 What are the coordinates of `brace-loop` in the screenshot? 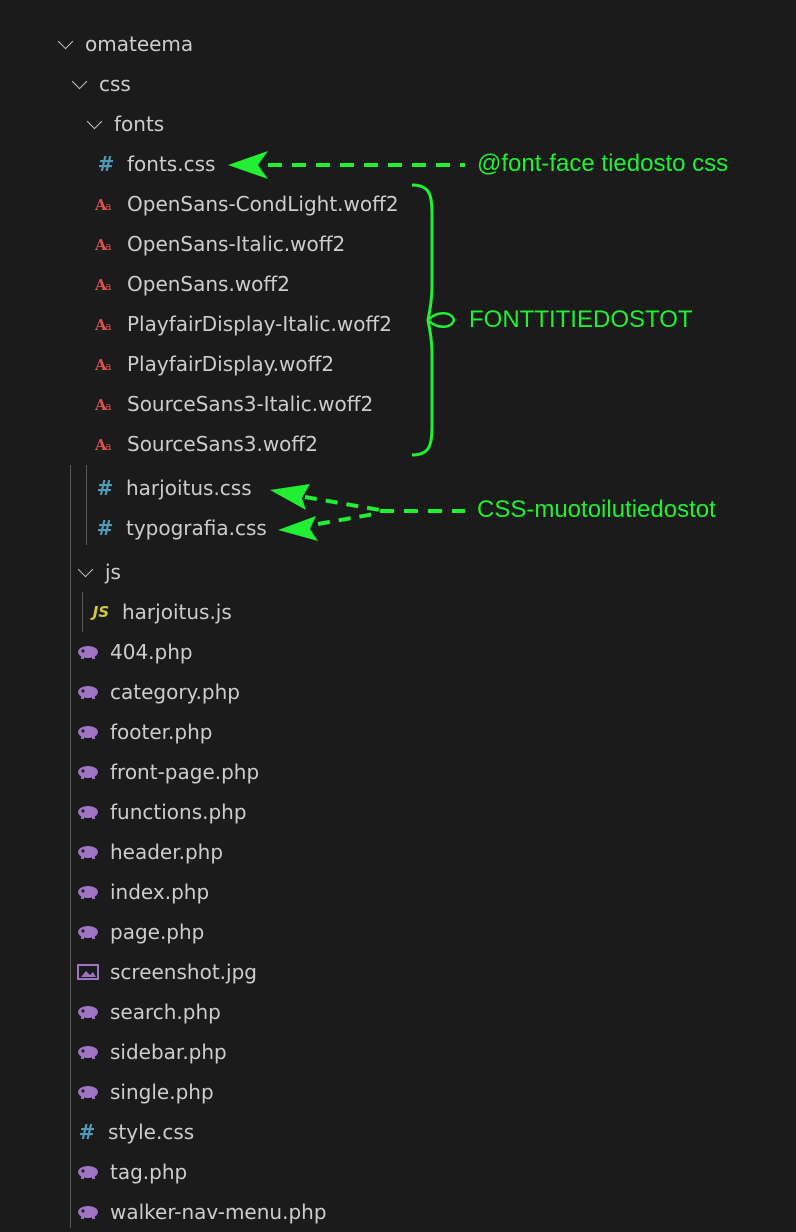 It's located at (441, 320).